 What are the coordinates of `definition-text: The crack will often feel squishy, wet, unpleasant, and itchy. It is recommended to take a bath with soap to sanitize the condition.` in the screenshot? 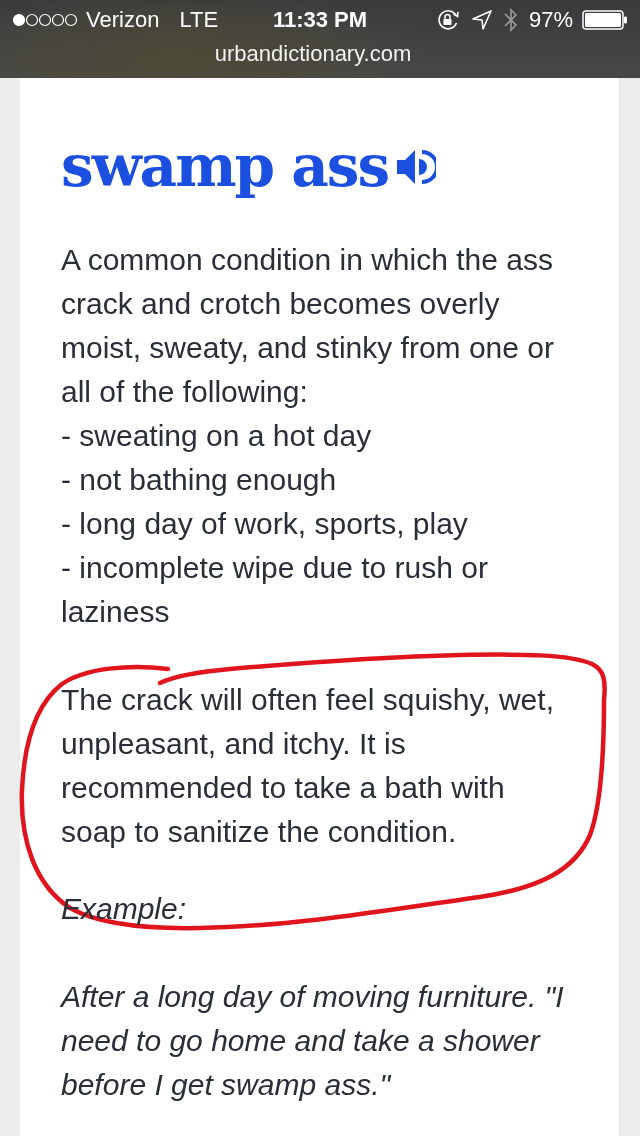 It's located at (308, 766).